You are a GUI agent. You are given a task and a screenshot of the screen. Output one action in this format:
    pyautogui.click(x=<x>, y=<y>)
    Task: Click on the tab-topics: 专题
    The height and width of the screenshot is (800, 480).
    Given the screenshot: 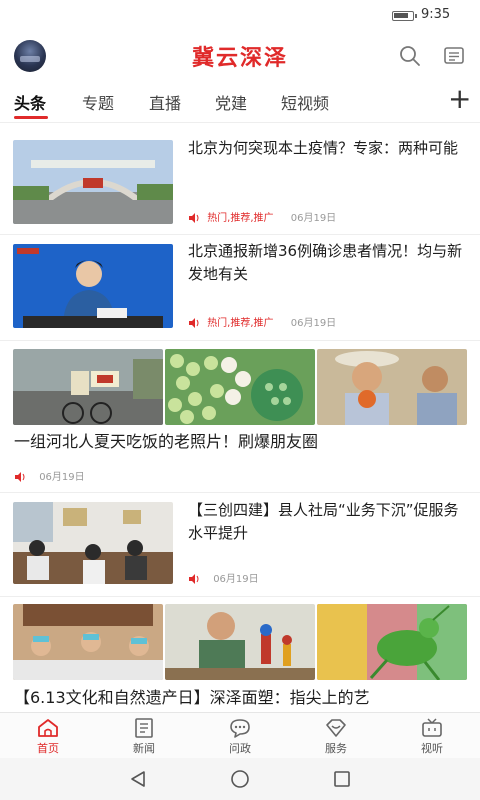 What is the action you would take?
    pyautogui.click(x=98, y=102)
    